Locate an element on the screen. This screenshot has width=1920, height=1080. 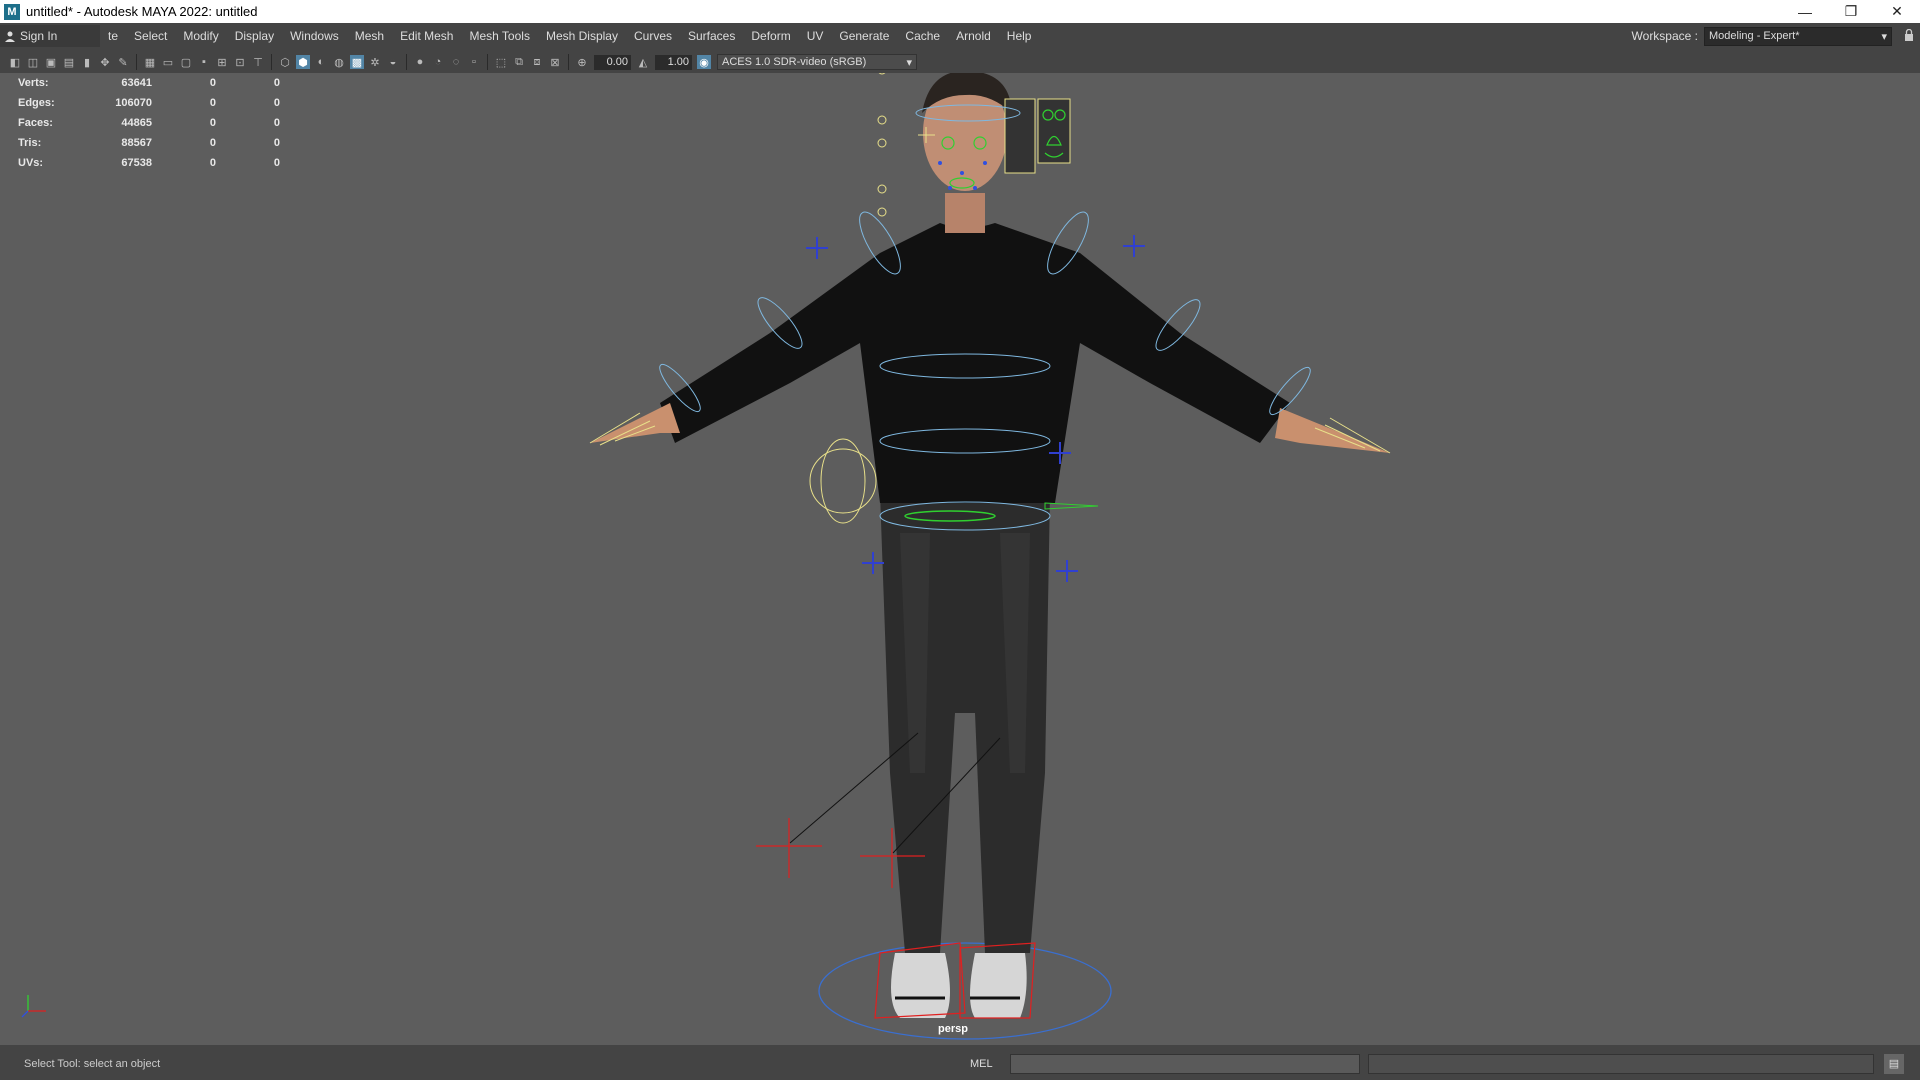
hud-value: 106070 is located at coordinates (133, 103).